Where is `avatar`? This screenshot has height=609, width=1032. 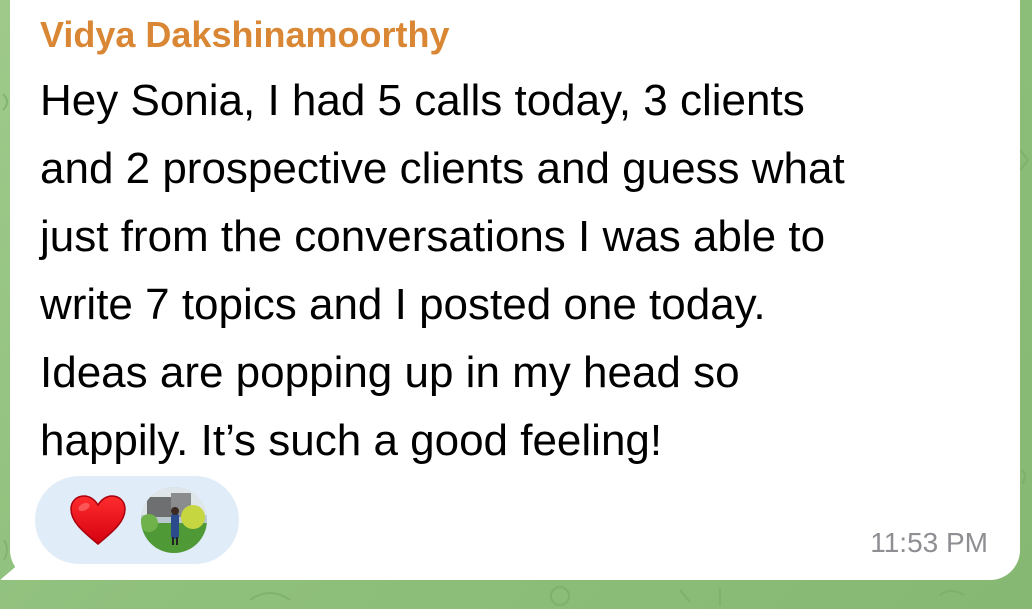
avatar is located at coordinates (174, 520).